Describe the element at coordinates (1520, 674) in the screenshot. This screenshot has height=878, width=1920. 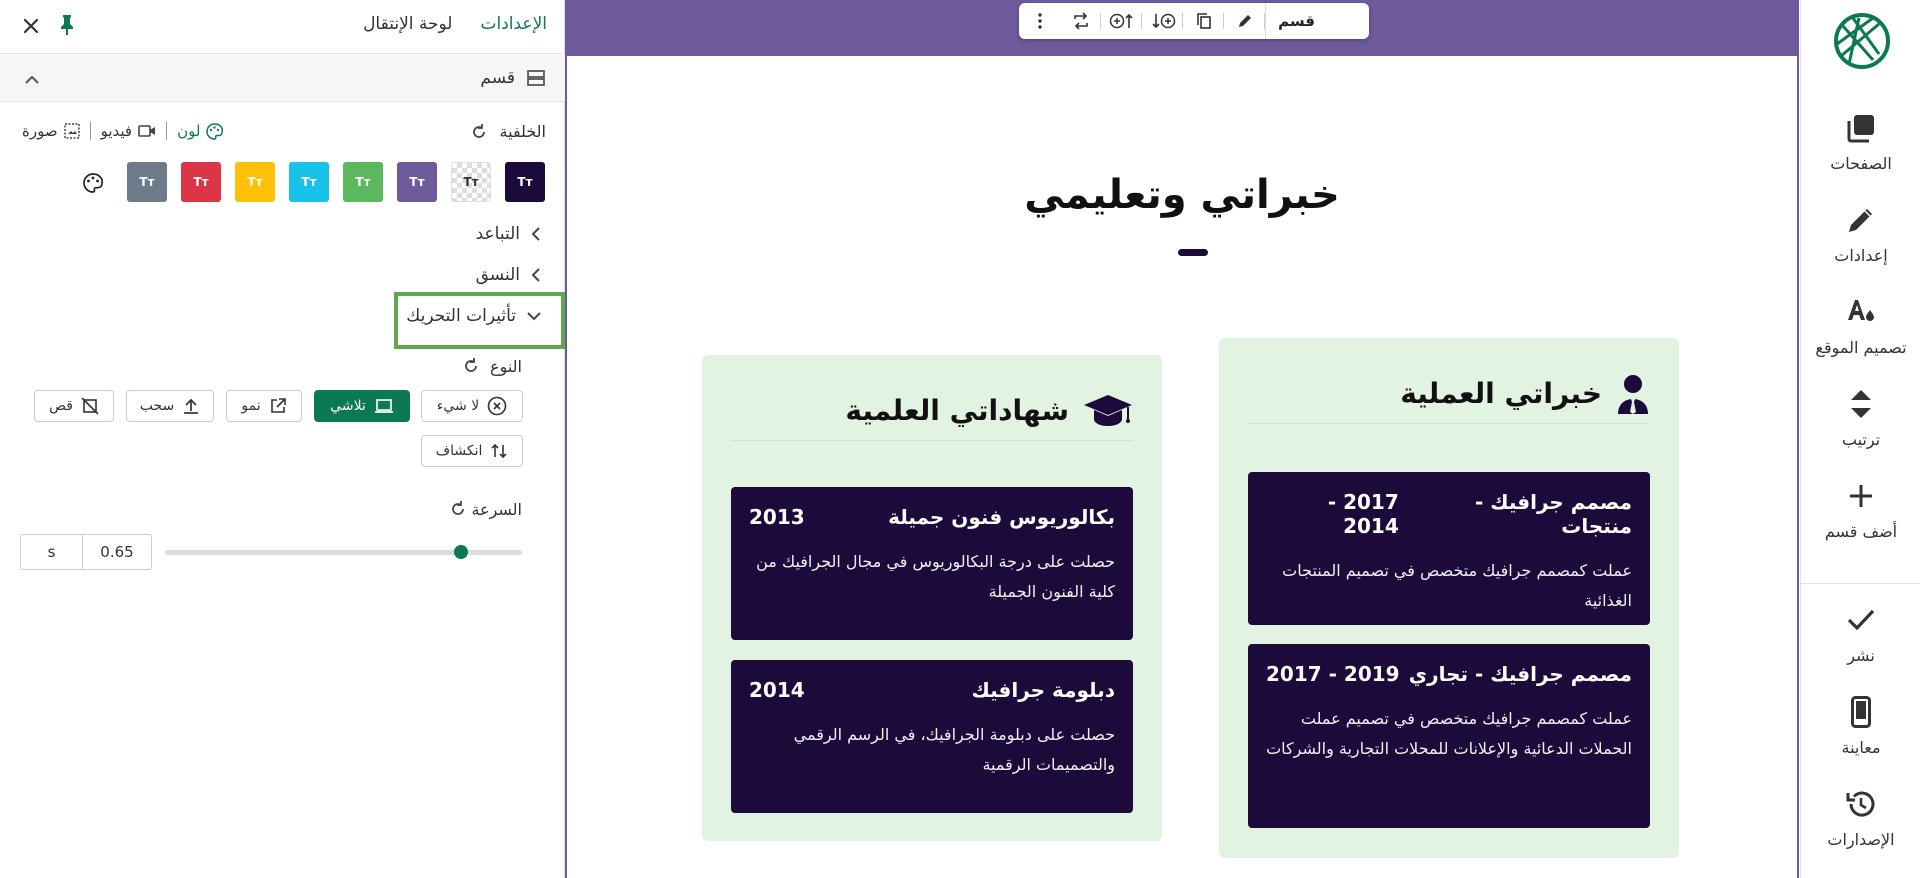
I see `card-title: مصمم جرافيك - تجاري` at that location.